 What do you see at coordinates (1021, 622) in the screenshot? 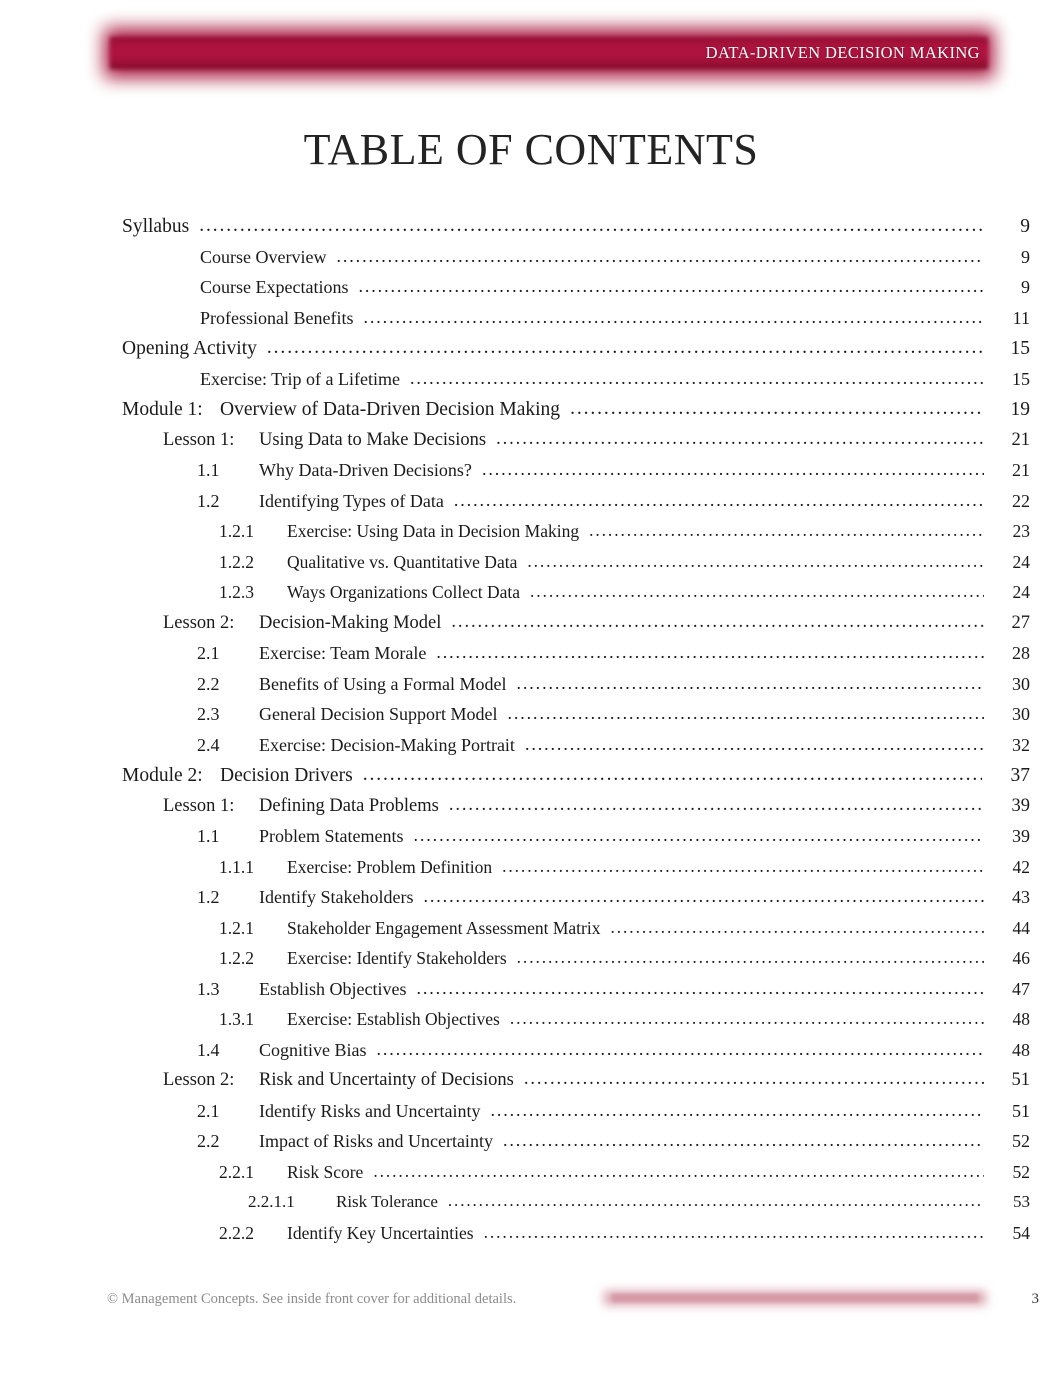
I see `toc-entry-page-number: 27` at bounding box center [1021, 622].